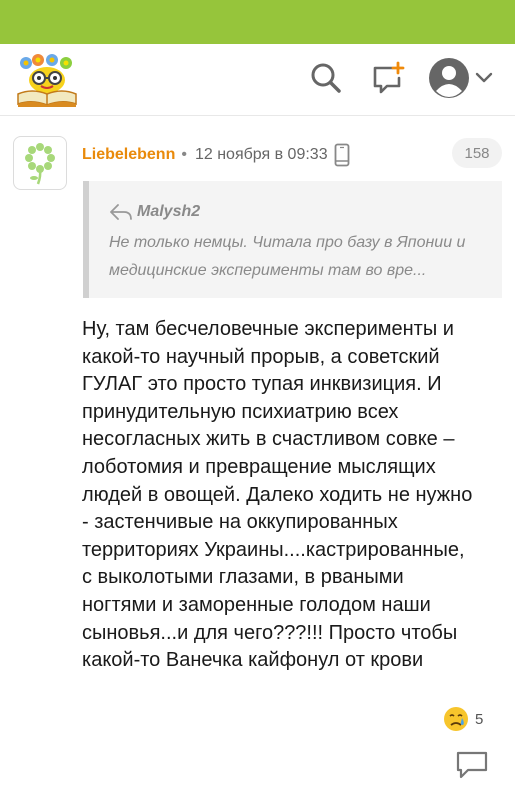 Image resolution: width=515 pixels, height=800 pixels. I want to click on chevron-down-icon, so click(484, 77).